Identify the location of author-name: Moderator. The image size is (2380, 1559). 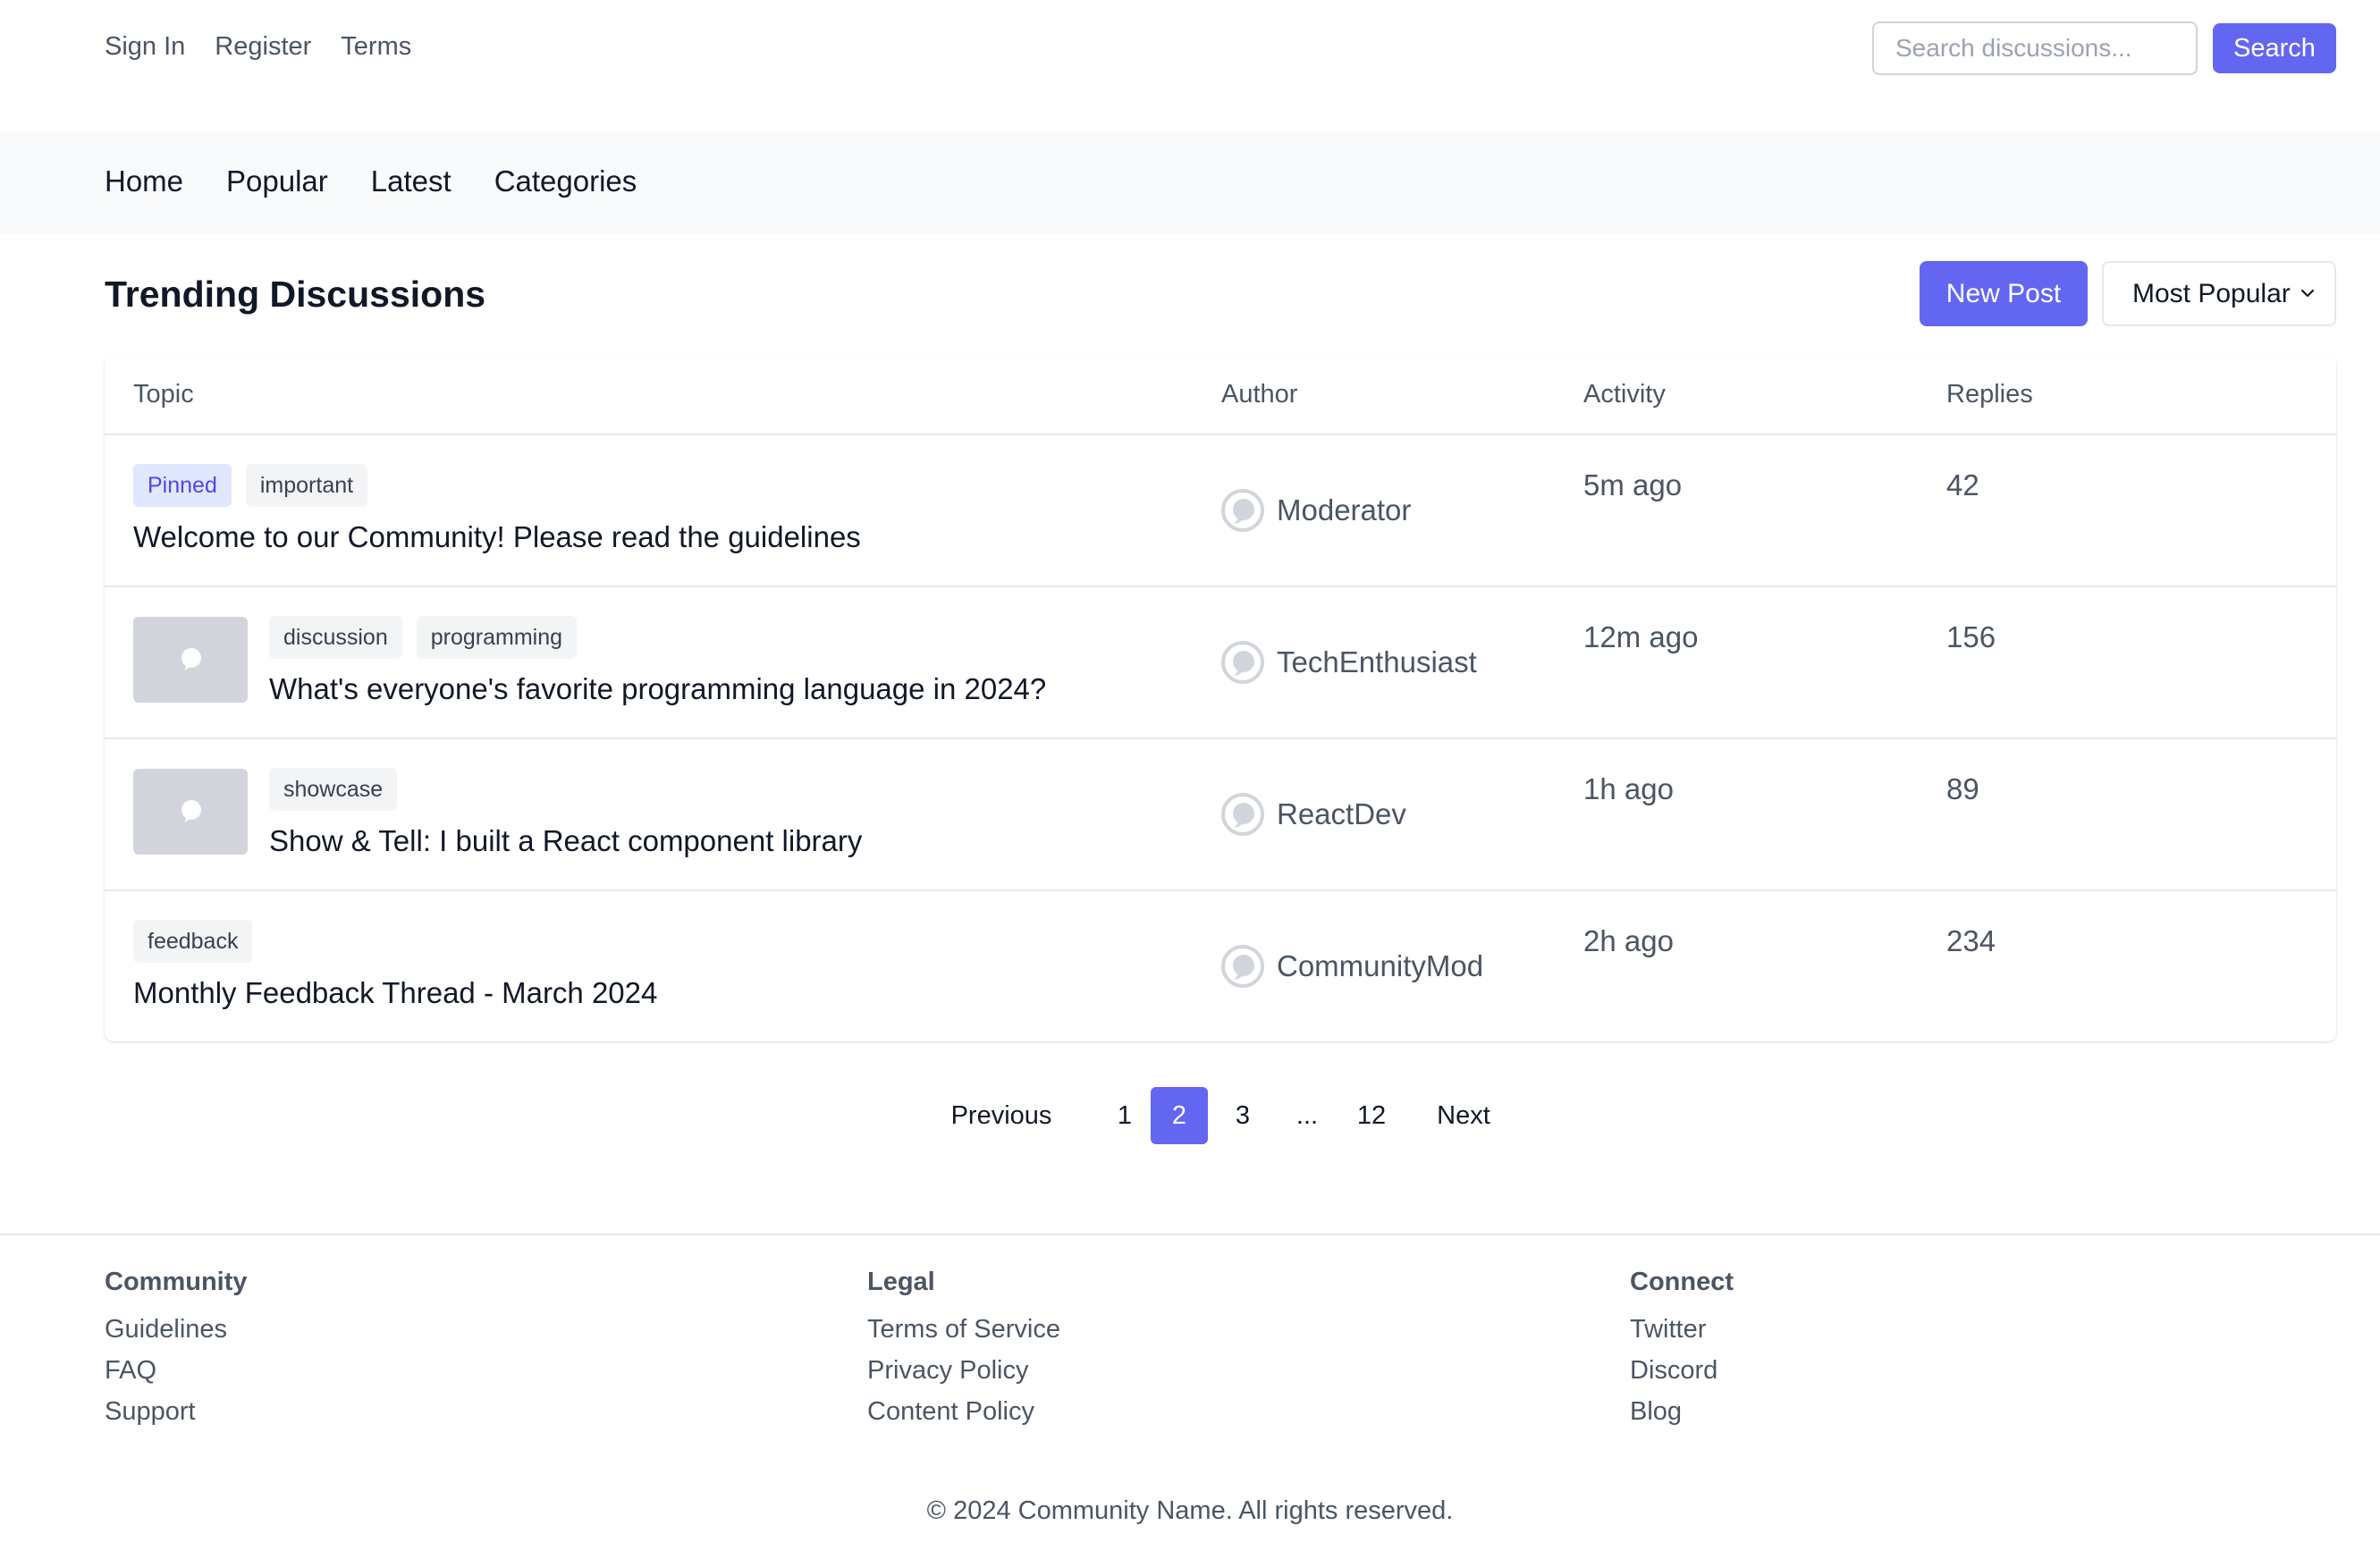
(1345, 510).